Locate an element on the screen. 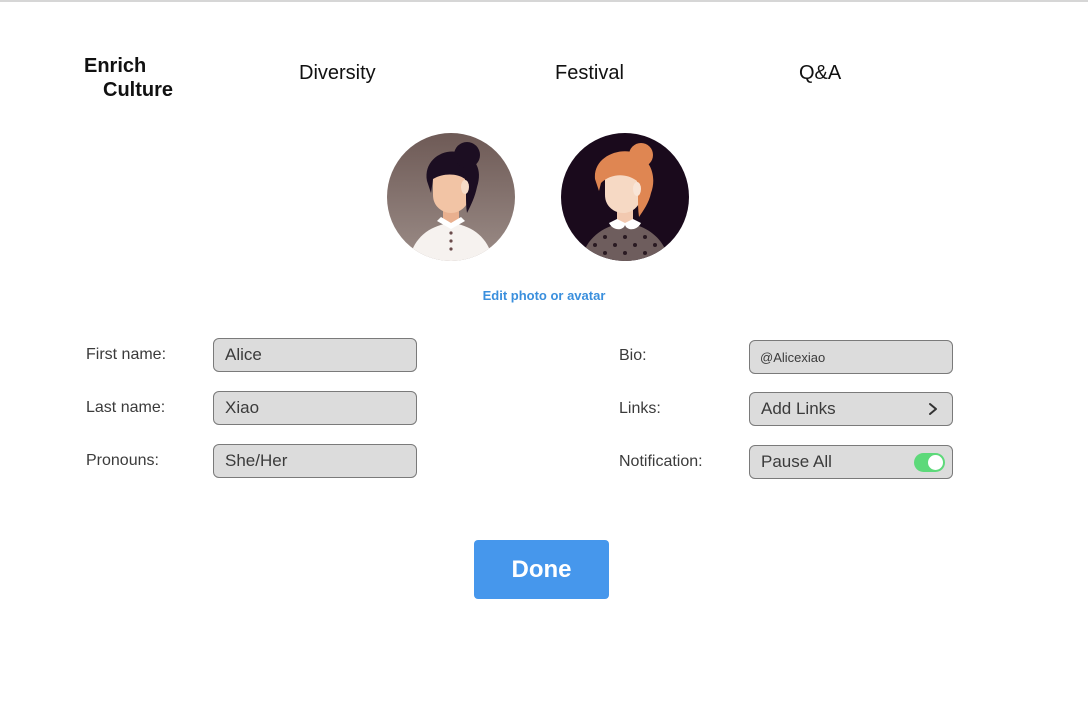 The height and width of the screenshot is (706, 1088). pronouns-value: She/Her is located at coordinates (256, 460).